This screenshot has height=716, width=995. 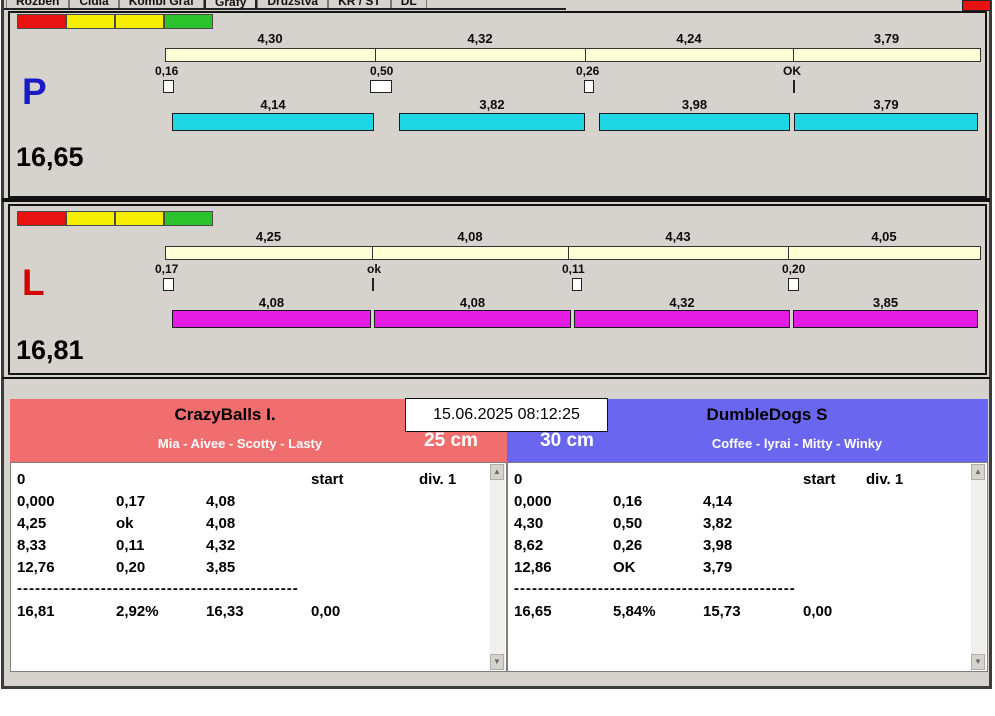 What do you see at coordinates (496, 378) in the screenshot?
I see `section-divider` at bounding box center [496, 378].